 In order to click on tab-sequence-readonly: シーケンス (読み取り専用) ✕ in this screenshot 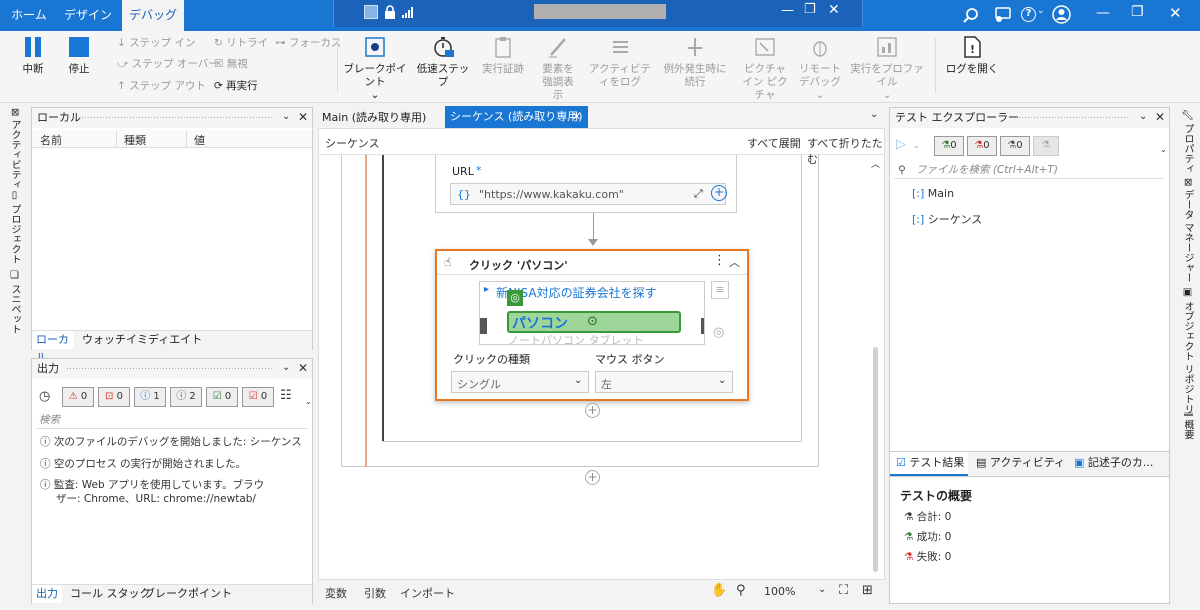, I will do `click(516, 117)`.